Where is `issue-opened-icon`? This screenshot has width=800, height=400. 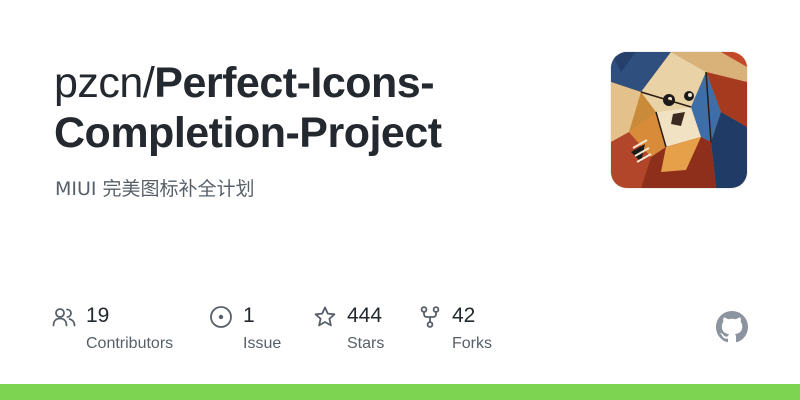
issue-opened-icon is located at coordinates (221, 317).